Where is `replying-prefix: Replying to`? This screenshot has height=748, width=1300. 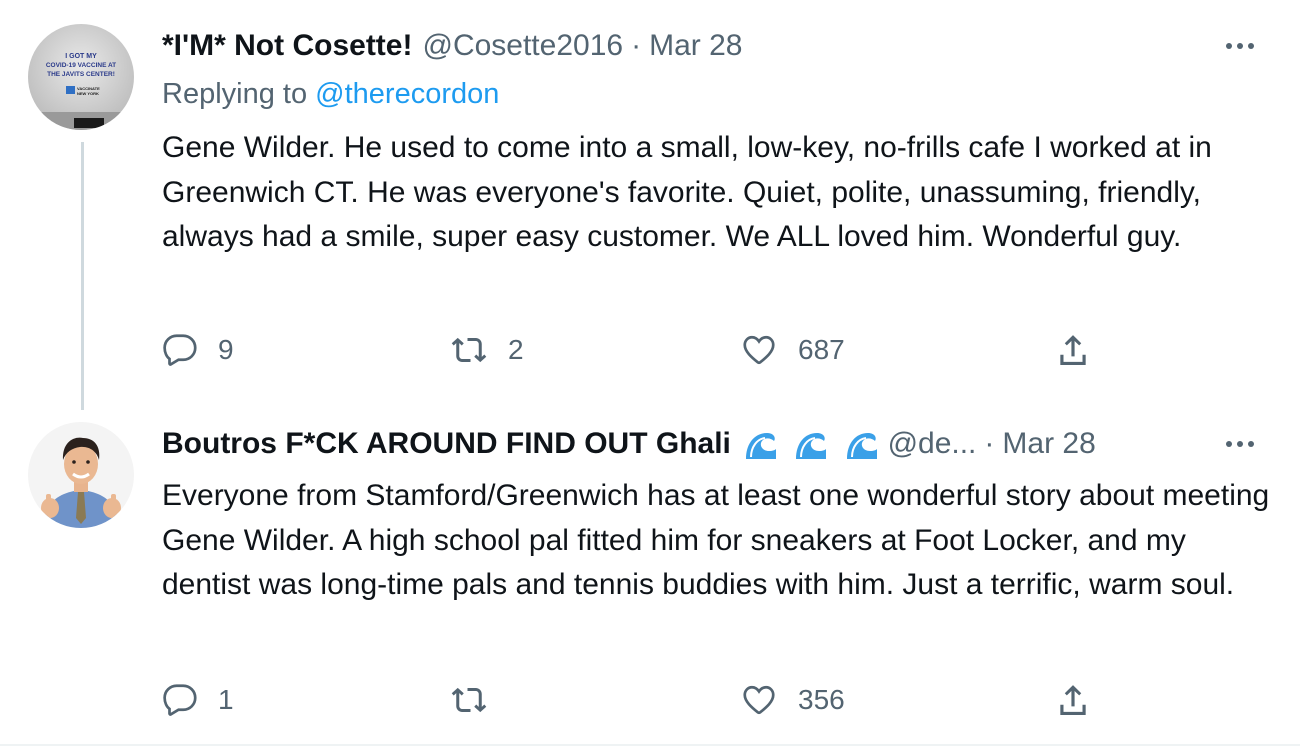 replying-prefix: Replying to is located at coordinates (235, 94).